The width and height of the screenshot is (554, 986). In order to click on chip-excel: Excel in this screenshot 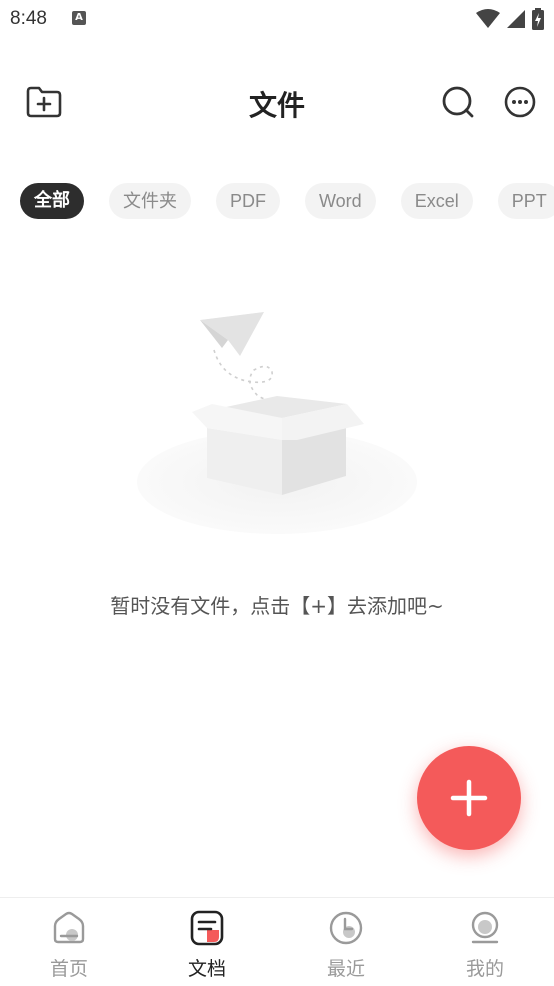, I will do `click(436, 201)`.